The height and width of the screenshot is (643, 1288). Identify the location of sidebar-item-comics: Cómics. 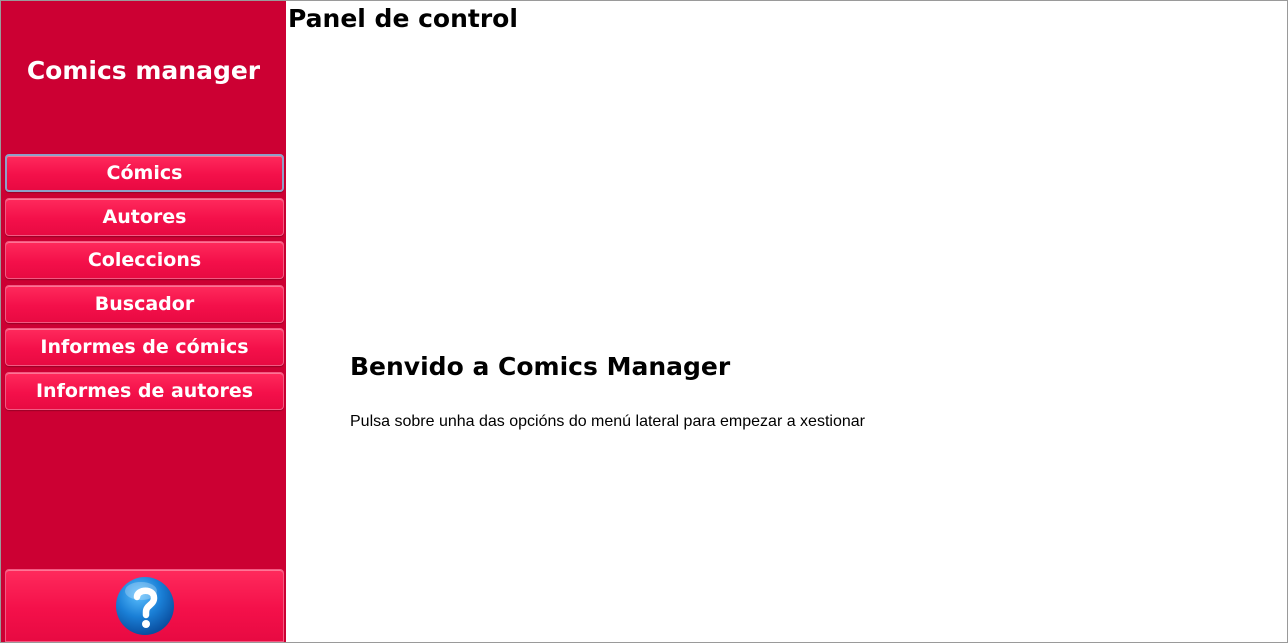
(144, 173).